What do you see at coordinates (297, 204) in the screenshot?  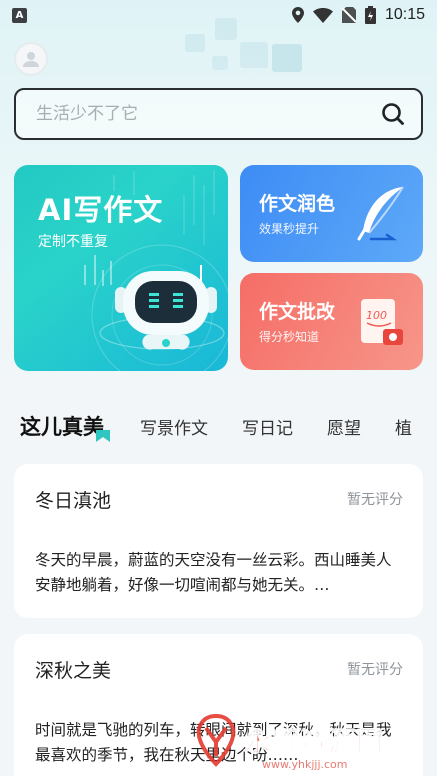 I see `polish-title: 作文润色` at bounding box center [297, 204].